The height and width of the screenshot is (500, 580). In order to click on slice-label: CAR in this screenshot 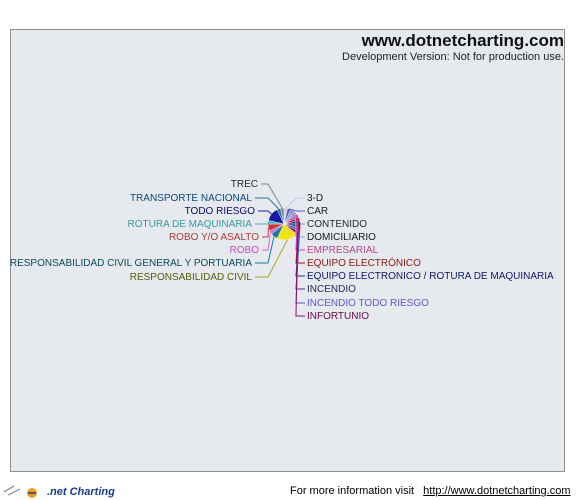, I will do `click(317, 211)`.